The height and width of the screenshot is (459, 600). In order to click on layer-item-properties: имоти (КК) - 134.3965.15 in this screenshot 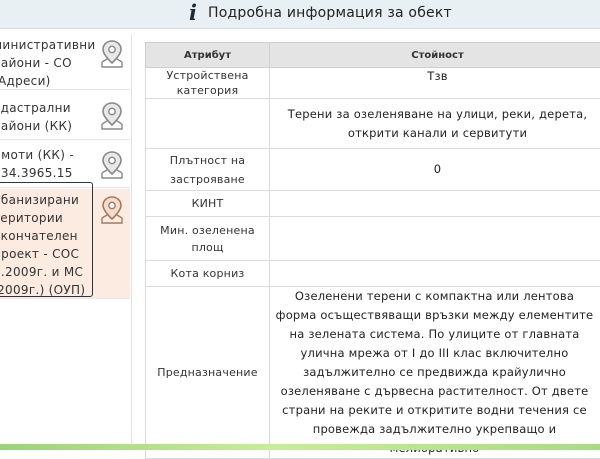, I will do `click(65, 164)`.